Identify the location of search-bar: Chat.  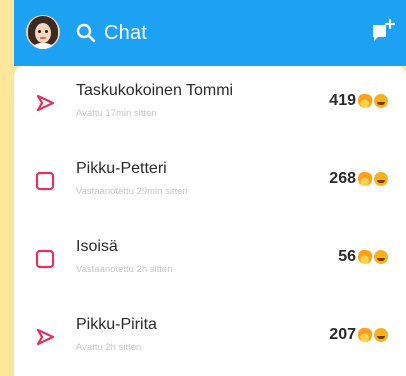
(111, 33).